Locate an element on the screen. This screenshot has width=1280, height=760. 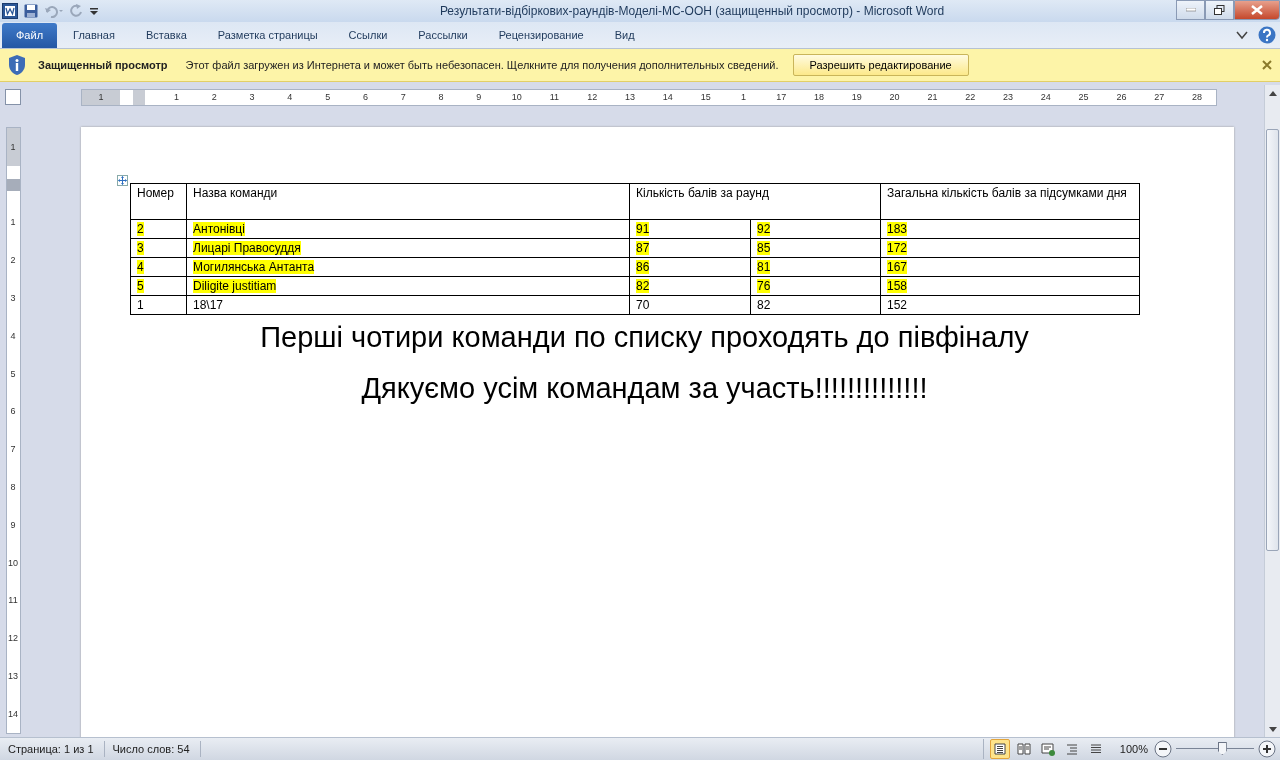
ruler-number: 26 is located at coordinates (1121, 97).